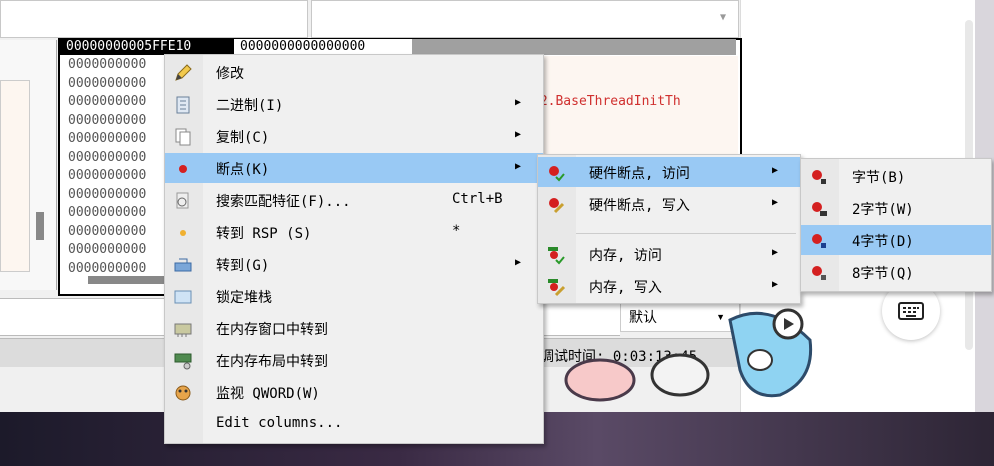 Image resolution: width=994 pixels, height=466 pixels. What do you see at coordinates (272, 362) in the screenshot?
I see `context-menu-item-label: 在内存布局中转到` at bounding box center [272, 362].